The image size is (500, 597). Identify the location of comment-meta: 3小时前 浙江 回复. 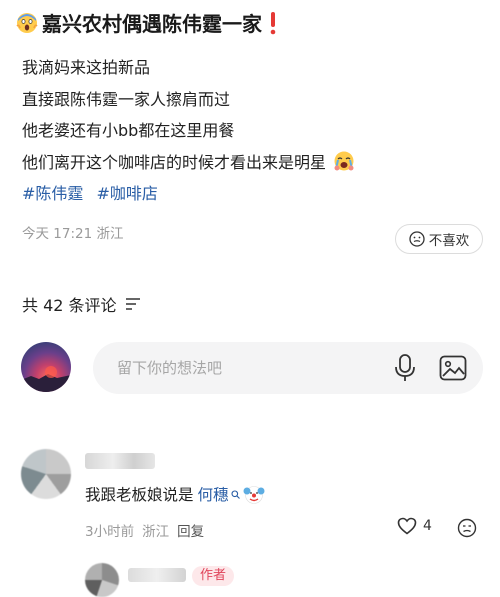
(144, 530).